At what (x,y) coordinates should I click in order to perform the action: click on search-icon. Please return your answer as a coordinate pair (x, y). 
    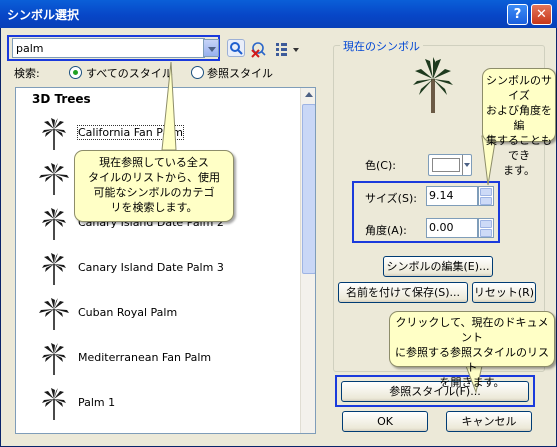
    Looking at the image, I should click on (236, 48).